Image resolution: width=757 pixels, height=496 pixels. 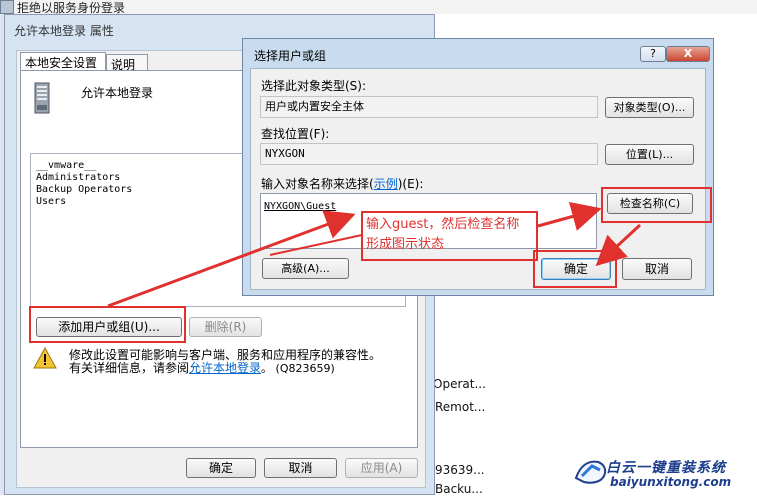 I want to click on properties-cancel-button: 取消, so click(x=300, y=468).